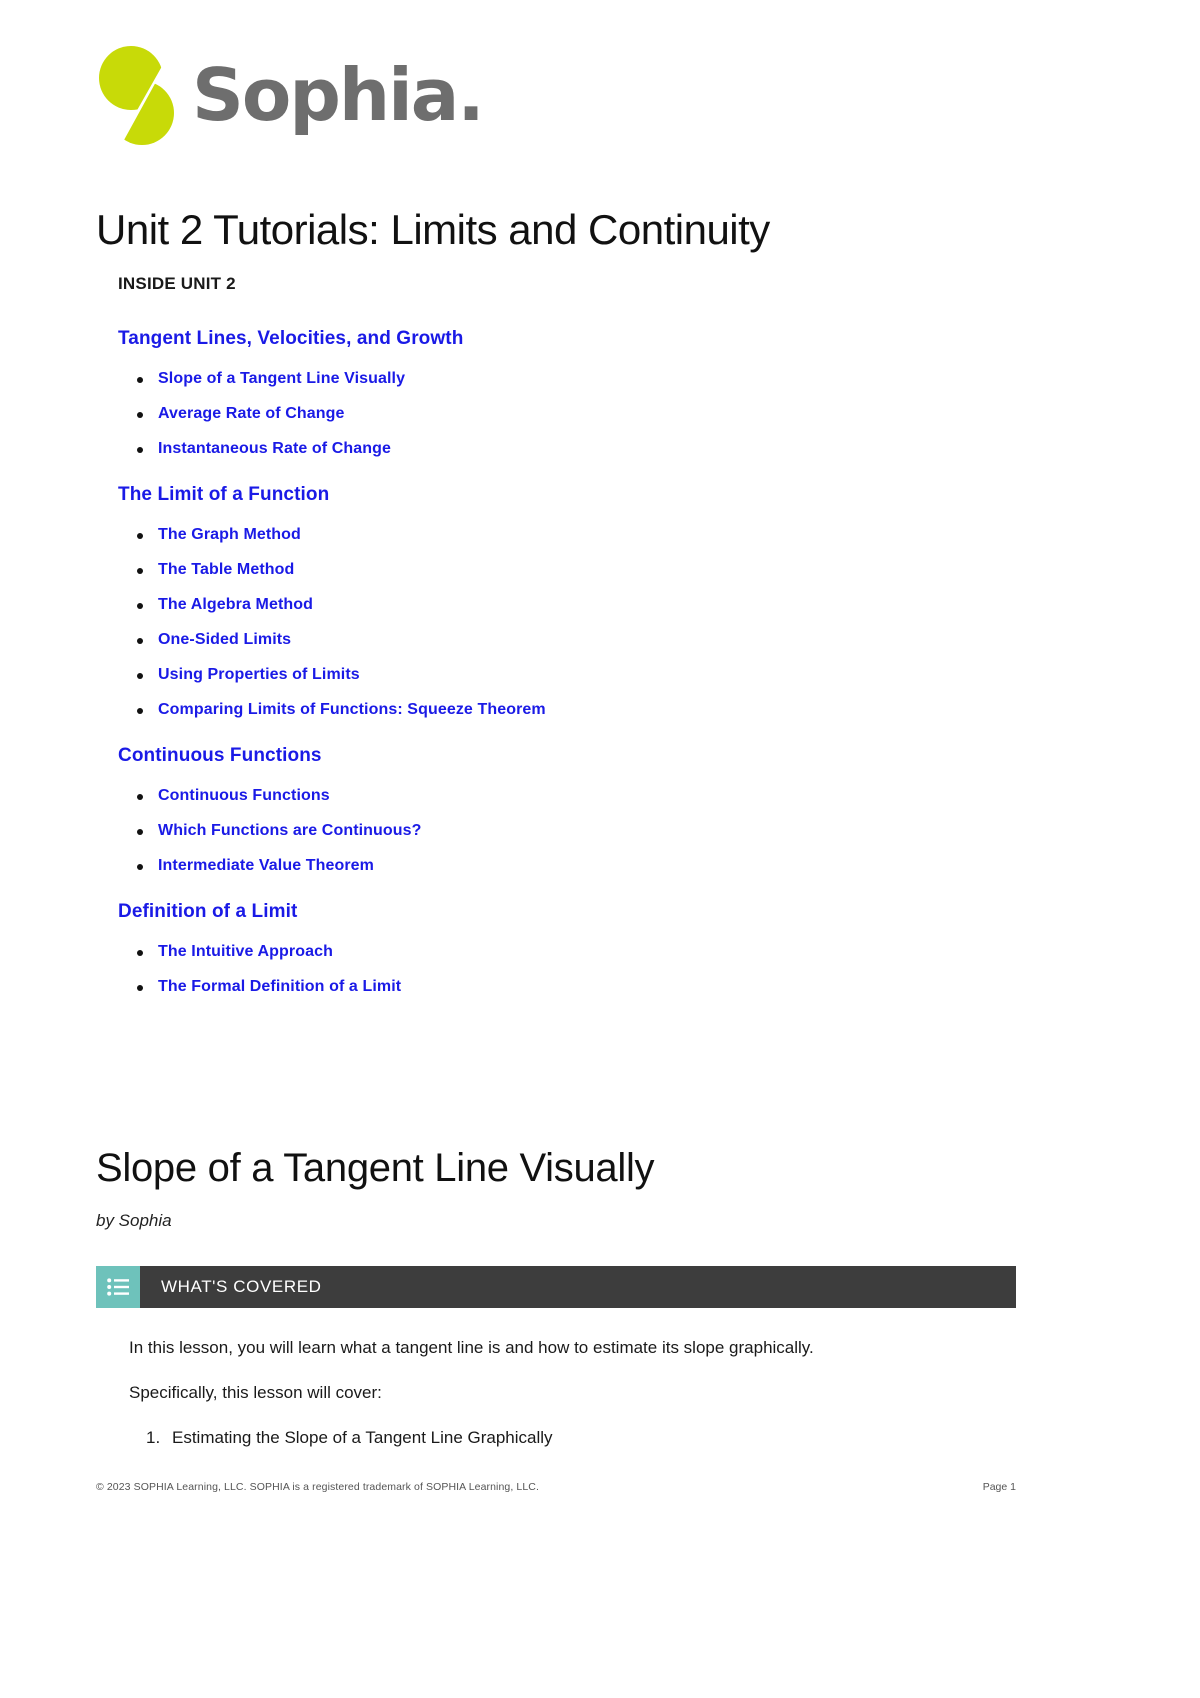 Image resolution: width=1200 pixels, height=1698 pixels. I want to click on toc-section-title: The Limit of a Function, so click(568, 495).